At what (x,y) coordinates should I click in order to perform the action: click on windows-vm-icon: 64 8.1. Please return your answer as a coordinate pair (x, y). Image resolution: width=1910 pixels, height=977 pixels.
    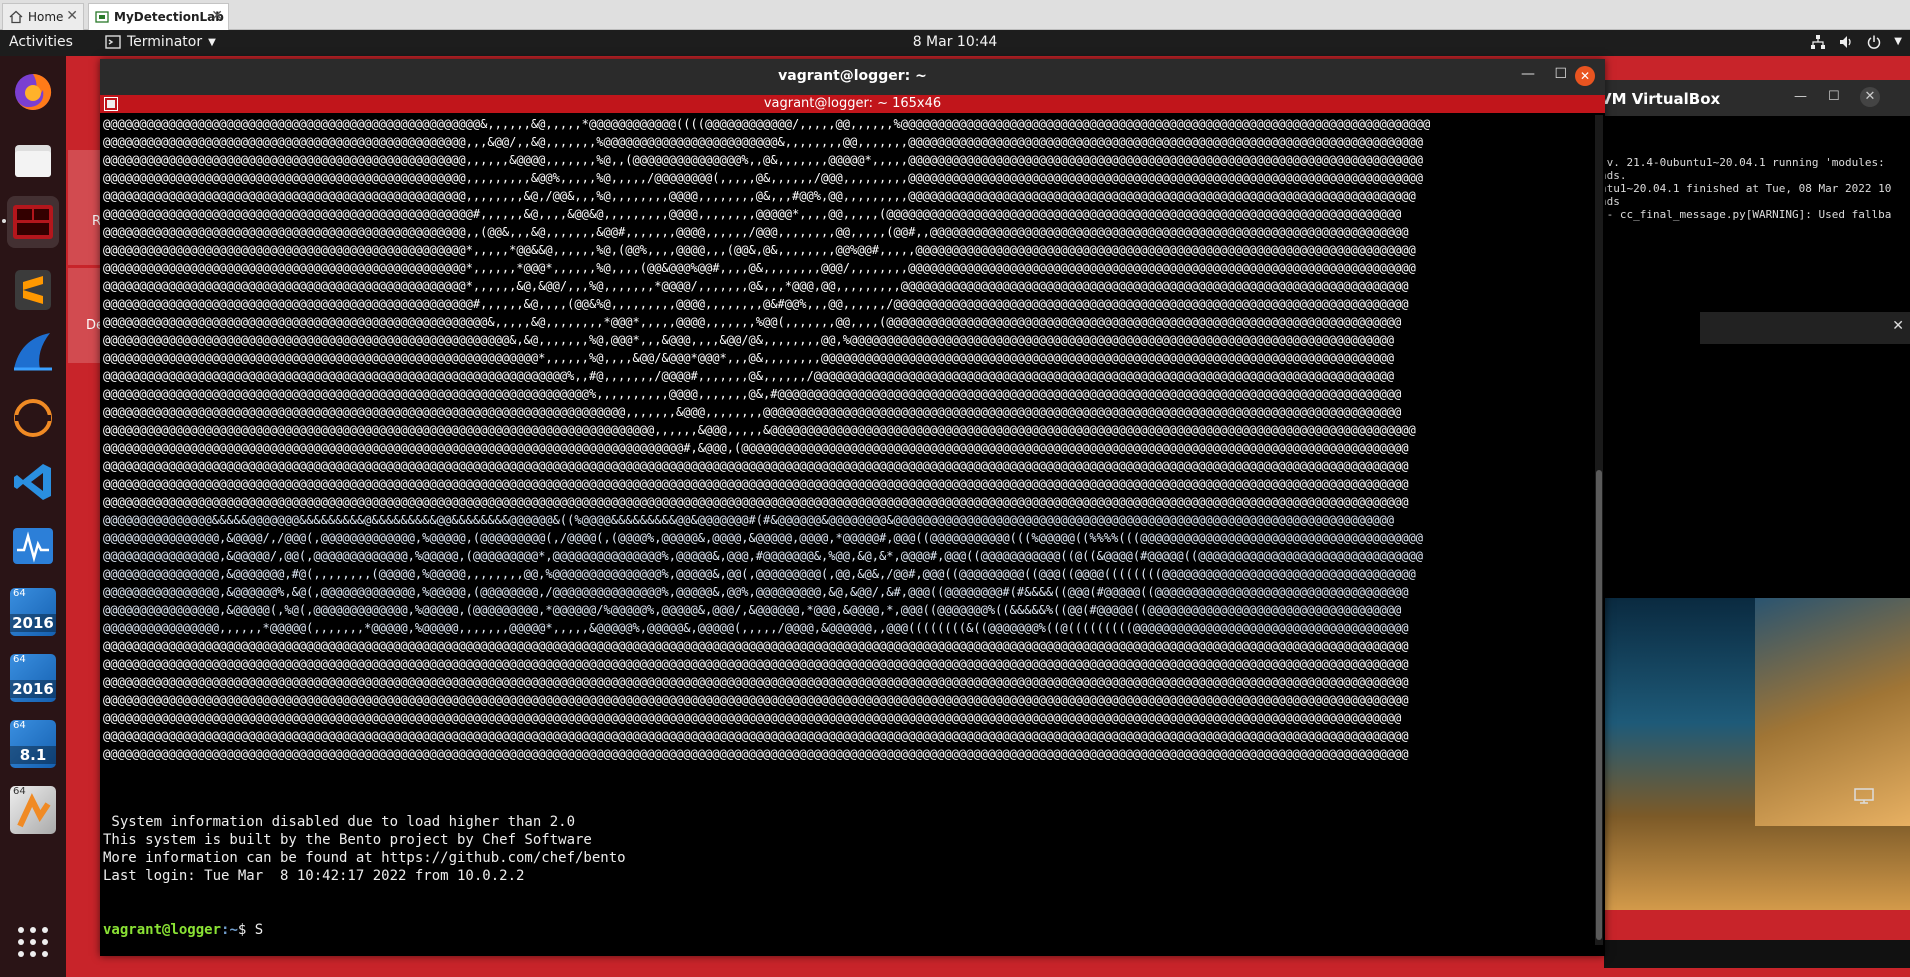
    Looking at the image, I should click on (33, 744).